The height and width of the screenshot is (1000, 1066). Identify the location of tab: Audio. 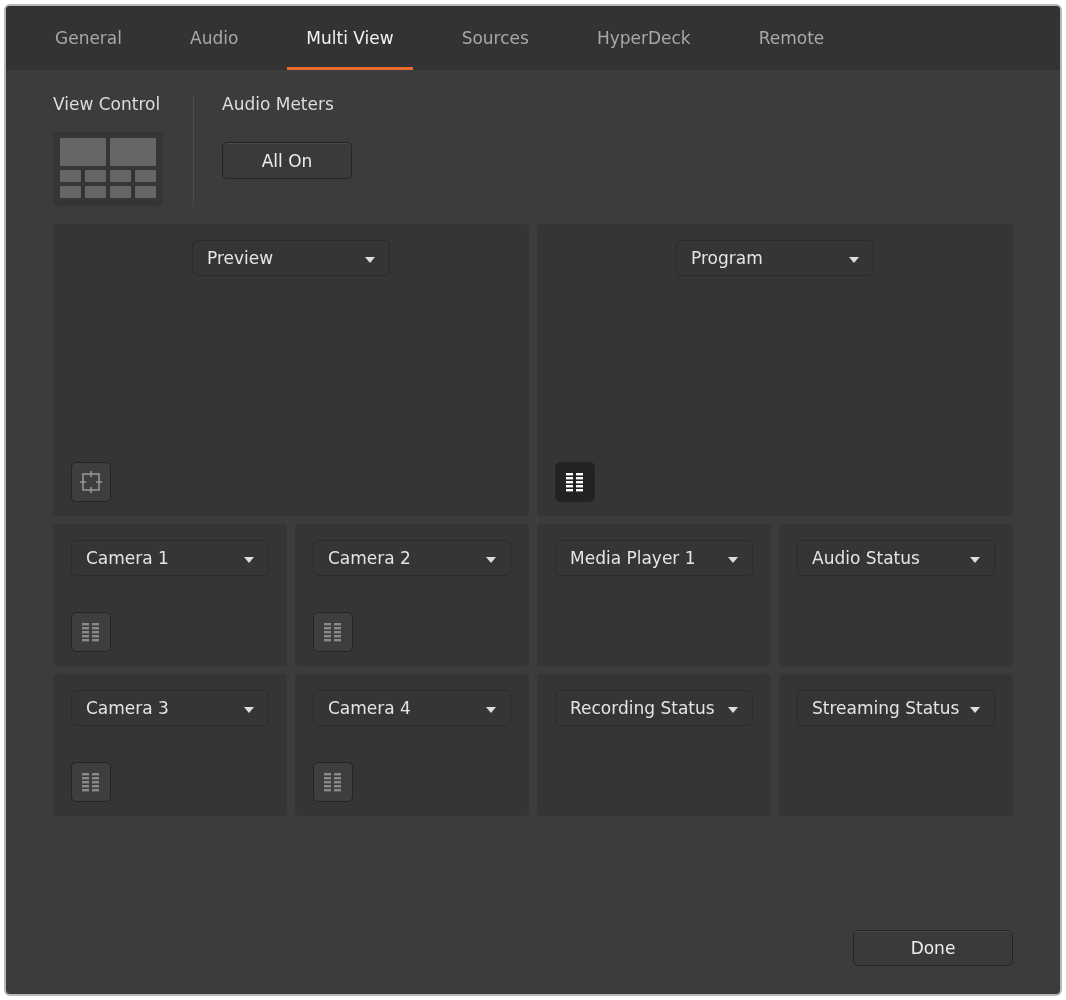
(214, 38).